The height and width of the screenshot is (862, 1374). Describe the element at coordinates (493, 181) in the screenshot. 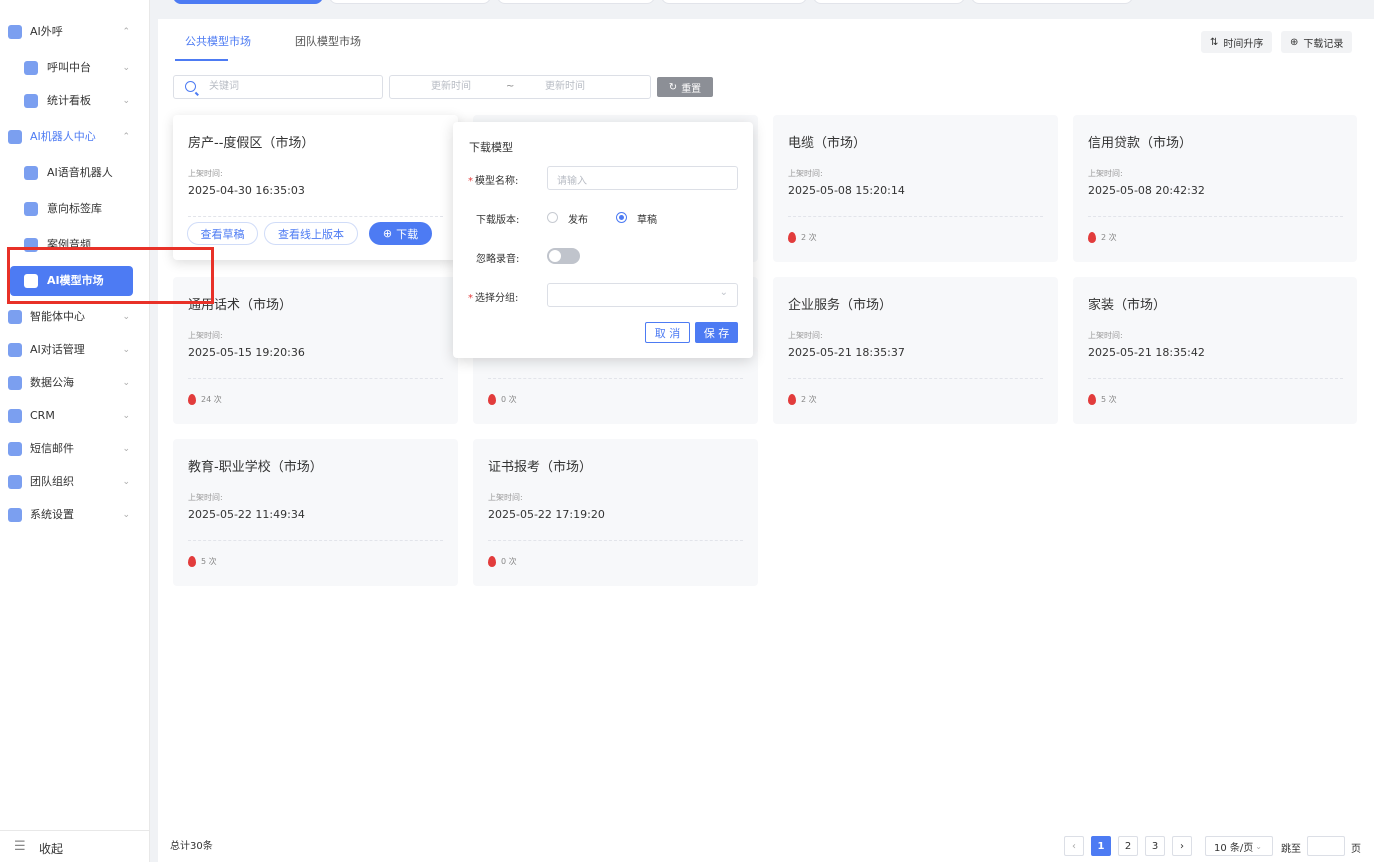

I see `model-name-label: * 模型名称:` at that location.